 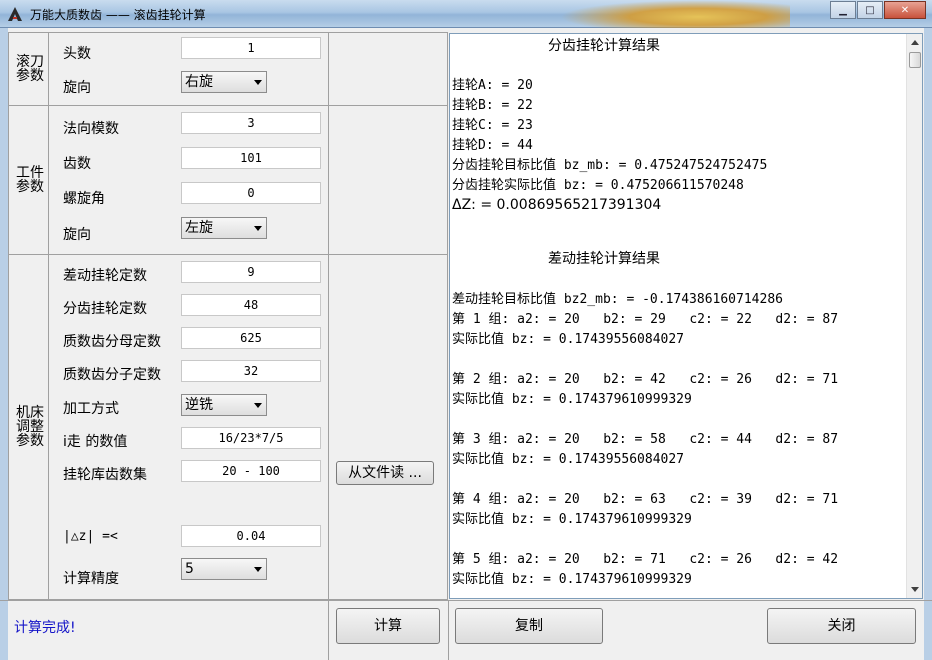 What do you see at coordinates (675, 14) in the screenshot?
I see `title-bar-background-art` at bounding box center [675, 14].